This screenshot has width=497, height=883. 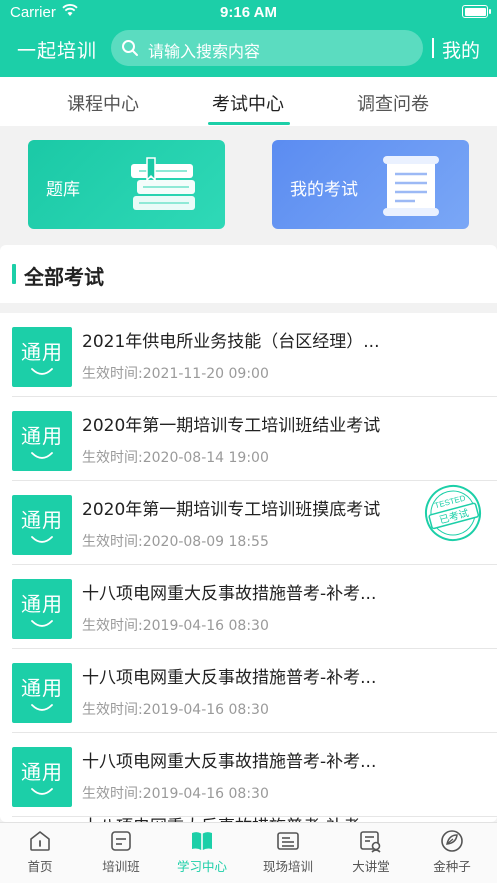 I want to click on status-bar: Carrier 9:16 AM, so click(x=248, y=13).